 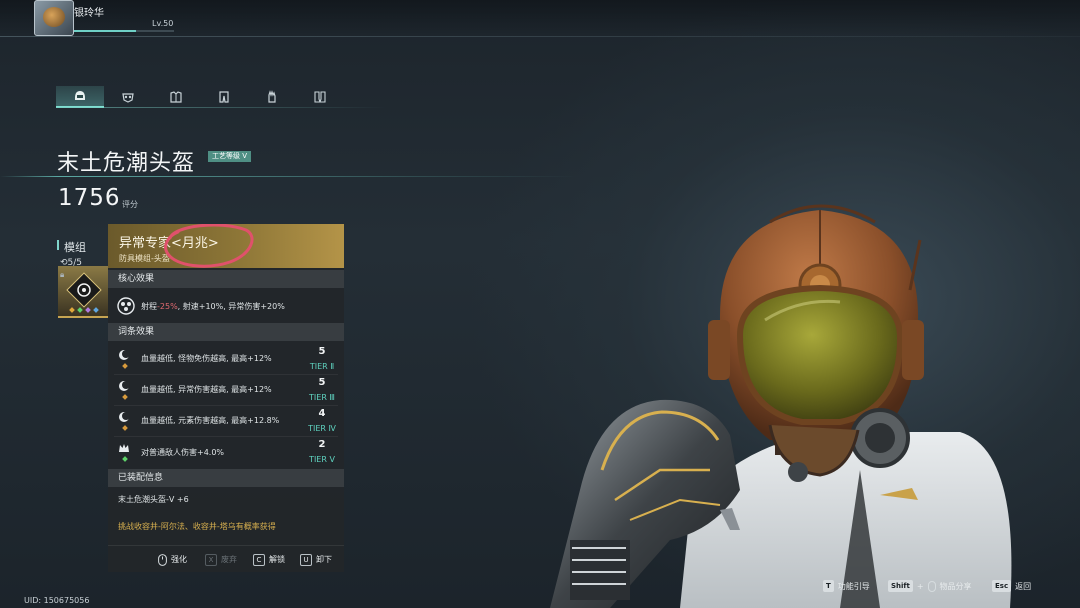 What do you see at coordinates (105, 31) in the screenshot?
I see `level-progress-fill` at bounding box center [105, 31].